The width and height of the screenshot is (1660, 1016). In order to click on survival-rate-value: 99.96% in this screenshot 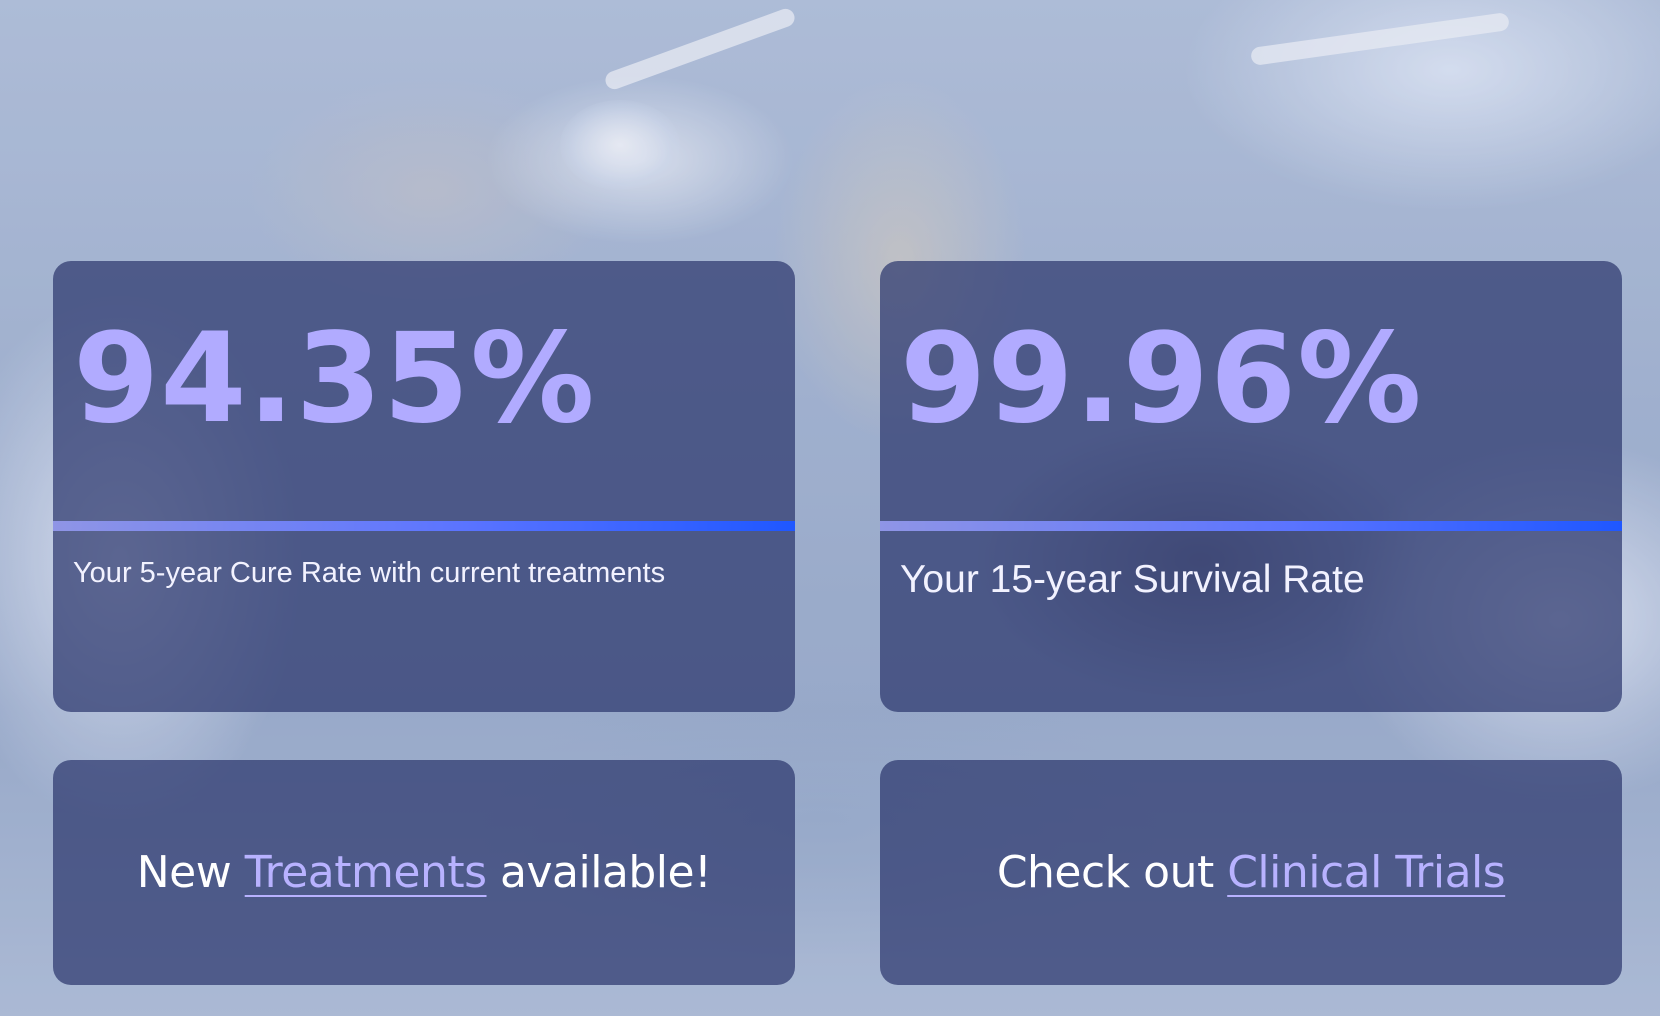, I will do `click(1161, 379)`.